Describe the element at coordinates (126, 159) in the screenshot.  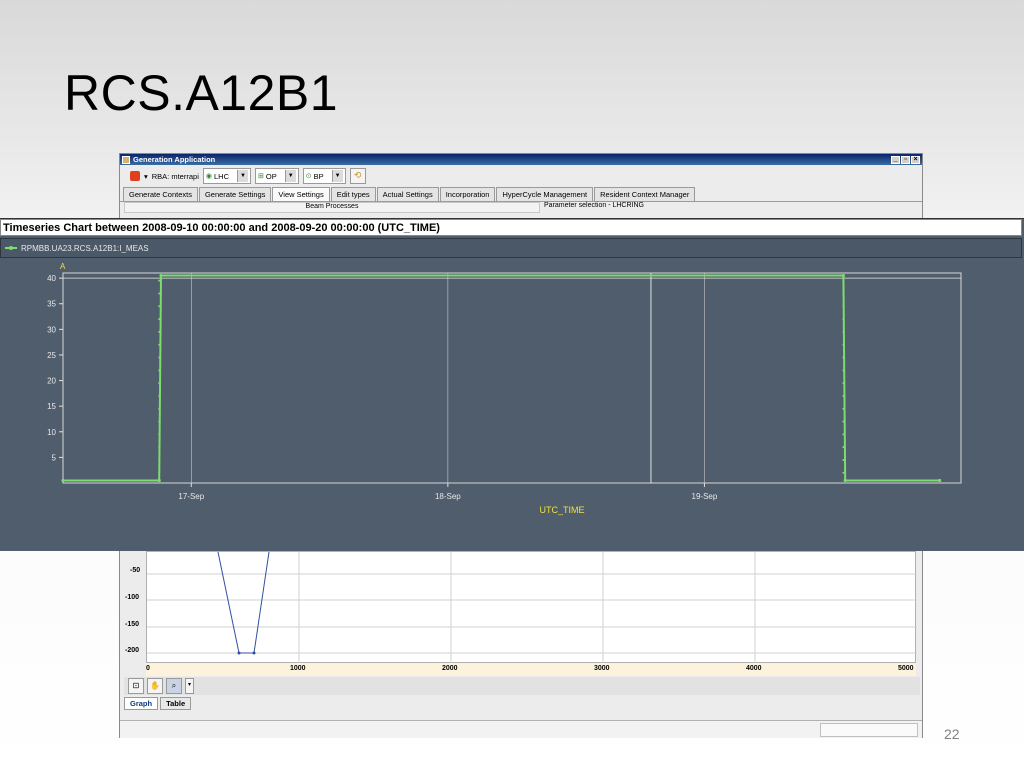
I see `app-icon` at that location.